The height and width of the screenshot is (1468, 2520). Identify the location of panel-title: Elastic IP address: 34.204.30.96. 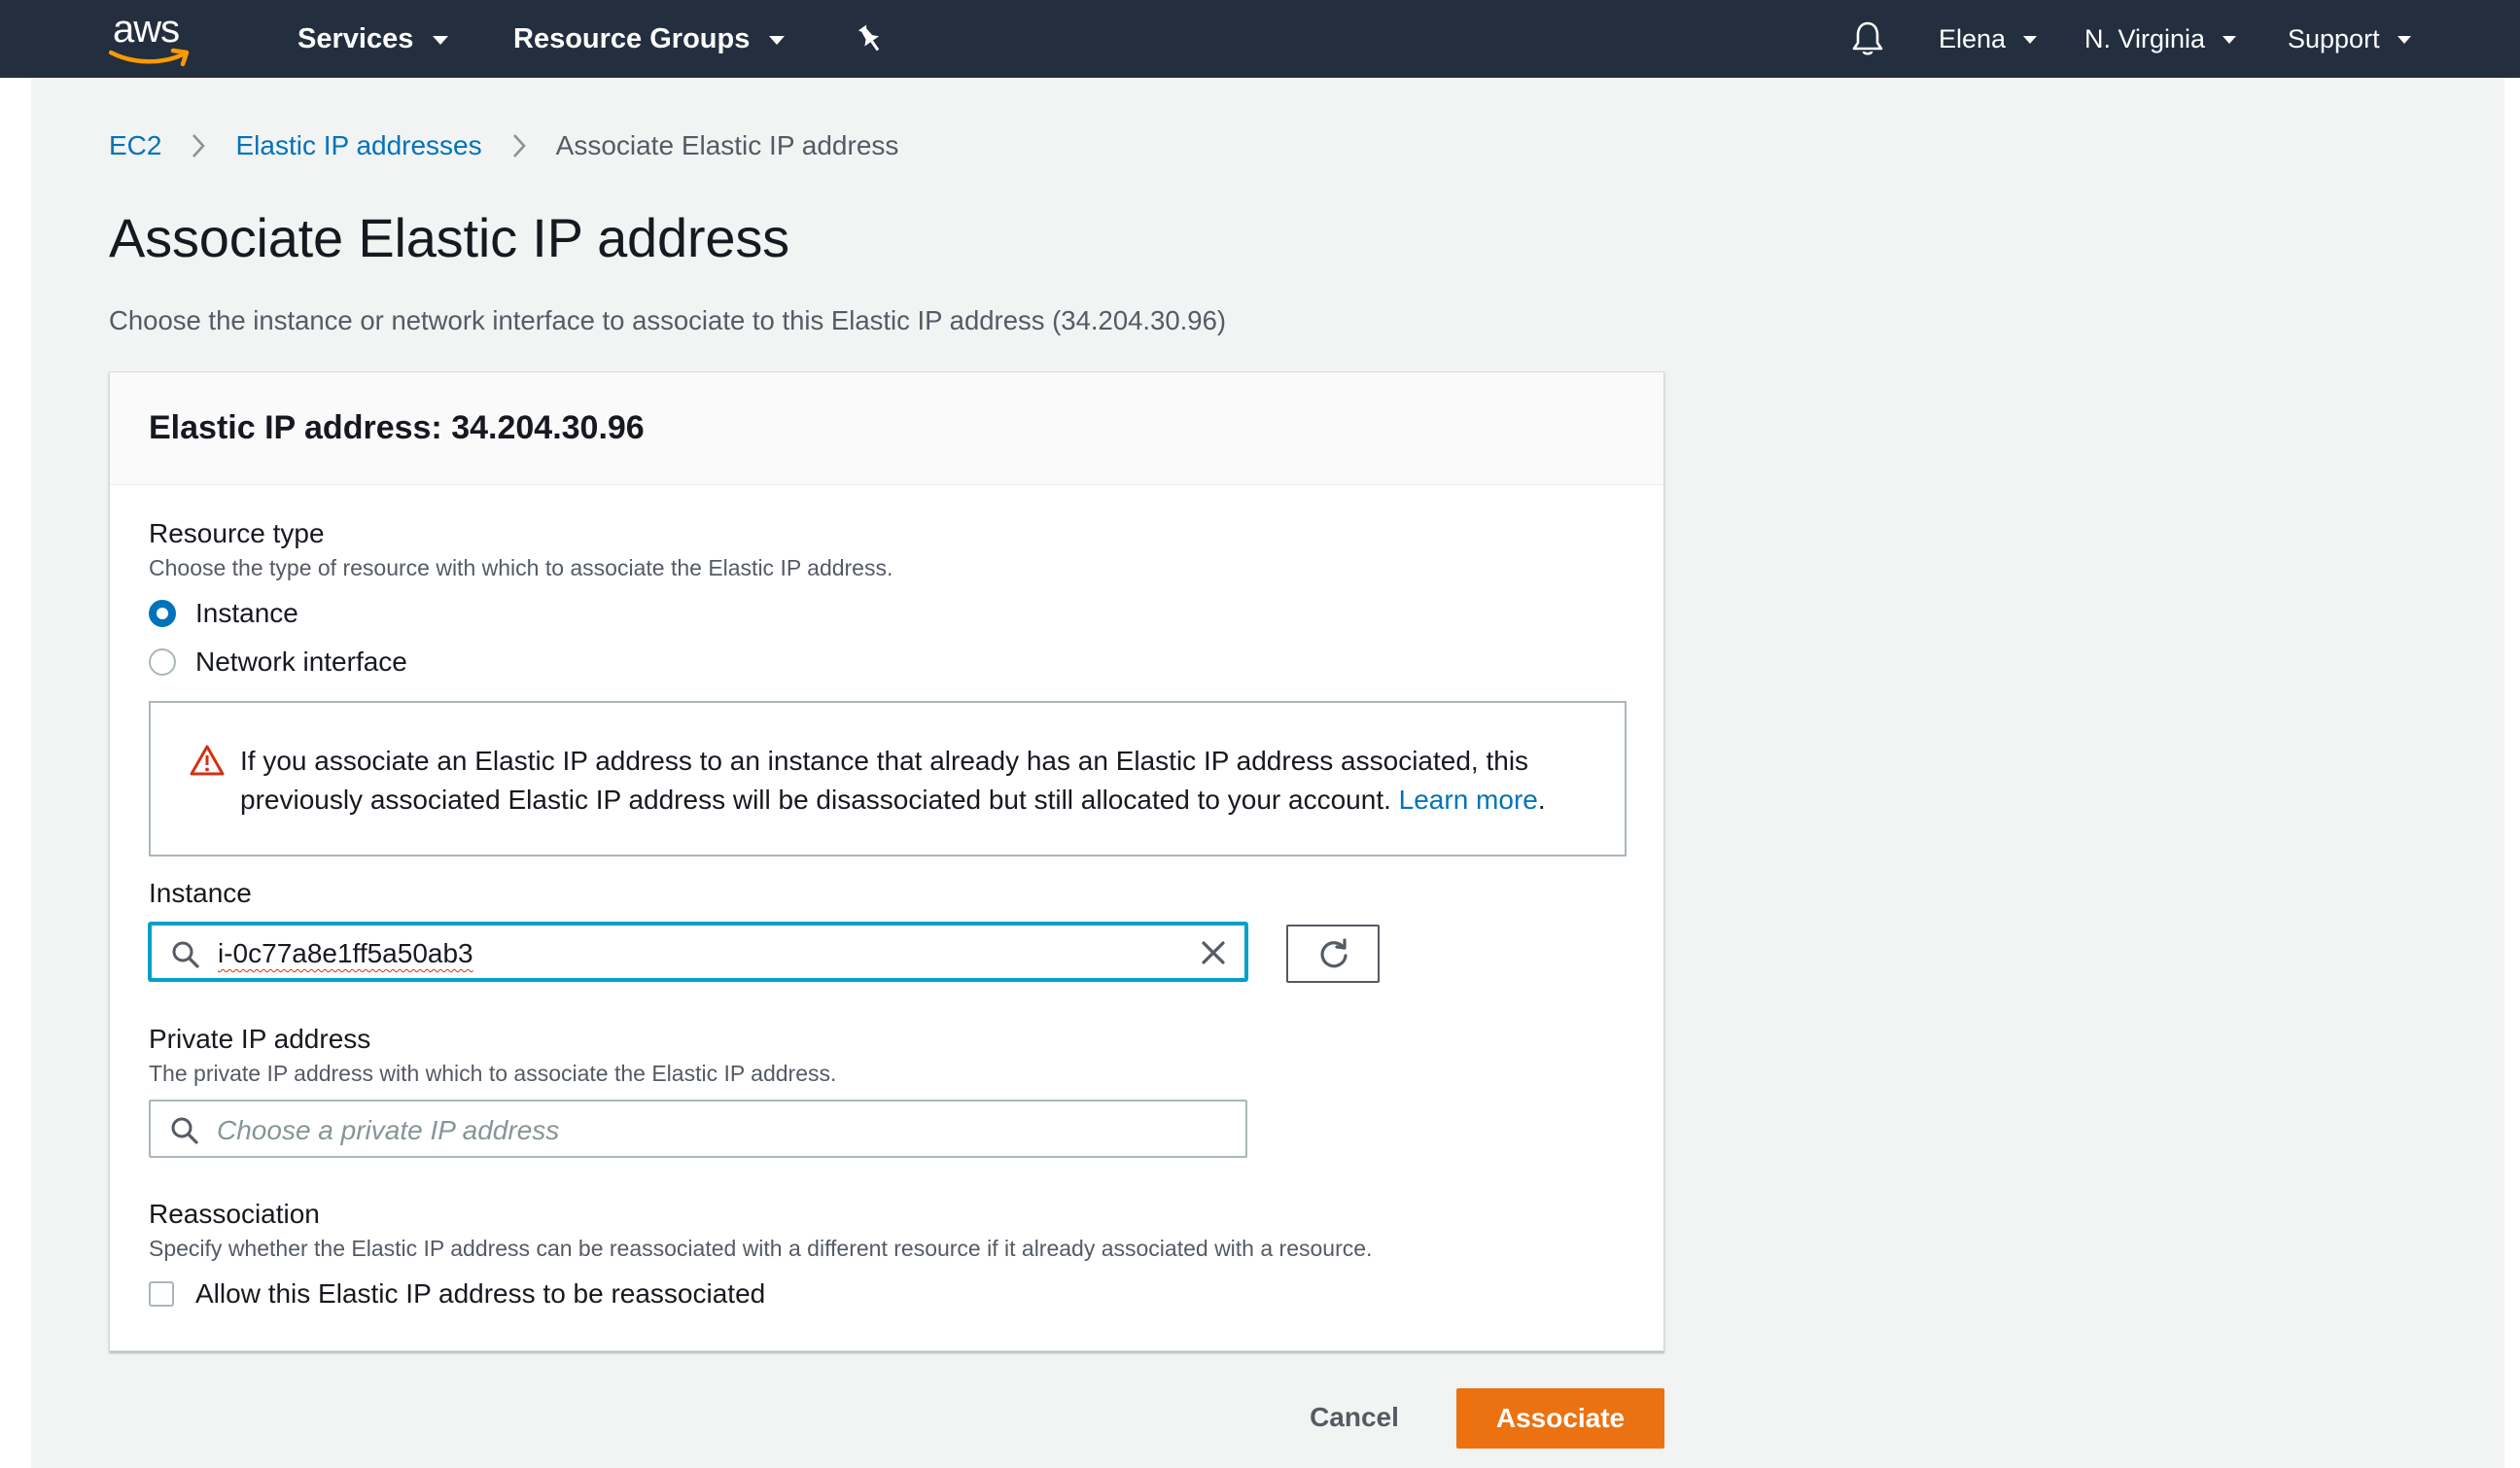
(397, 428).